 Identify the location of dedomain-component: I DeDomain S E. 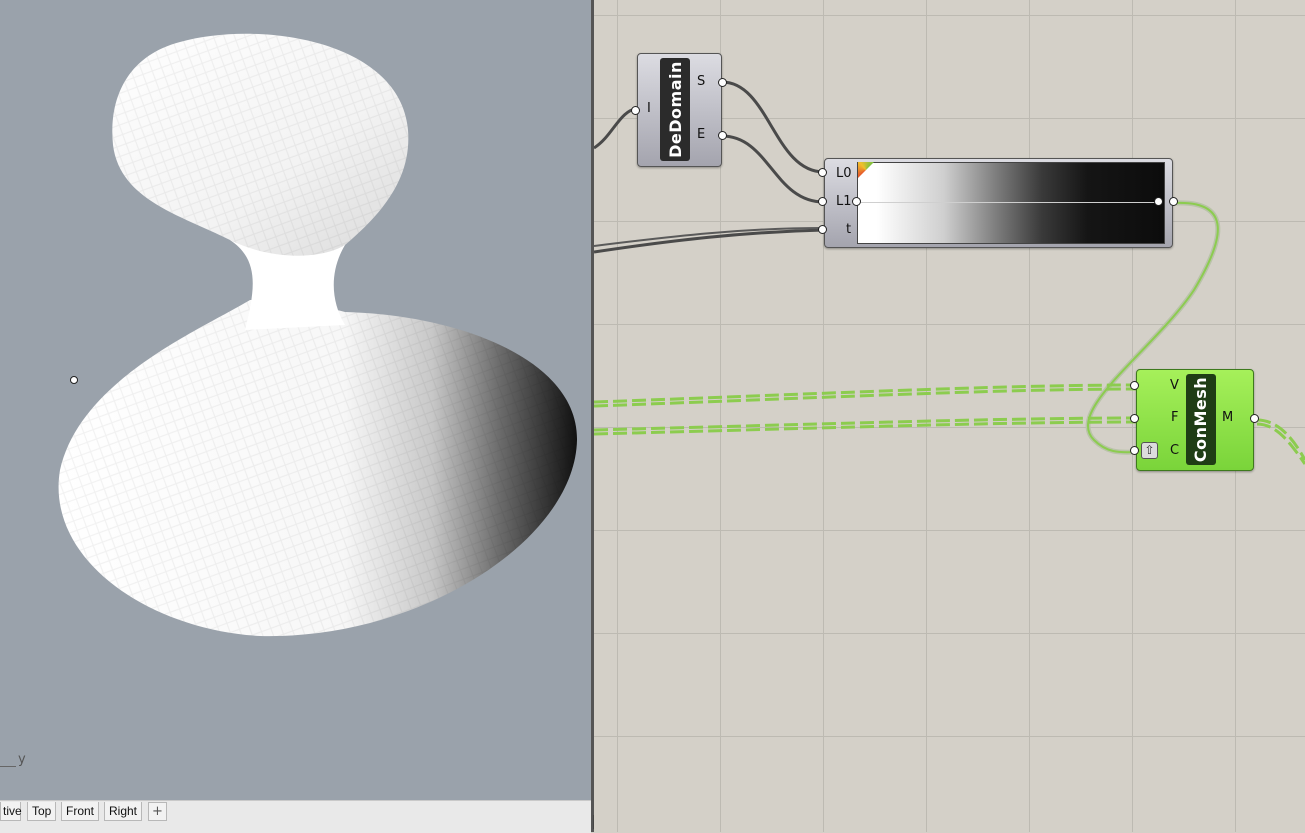
(679, 110).